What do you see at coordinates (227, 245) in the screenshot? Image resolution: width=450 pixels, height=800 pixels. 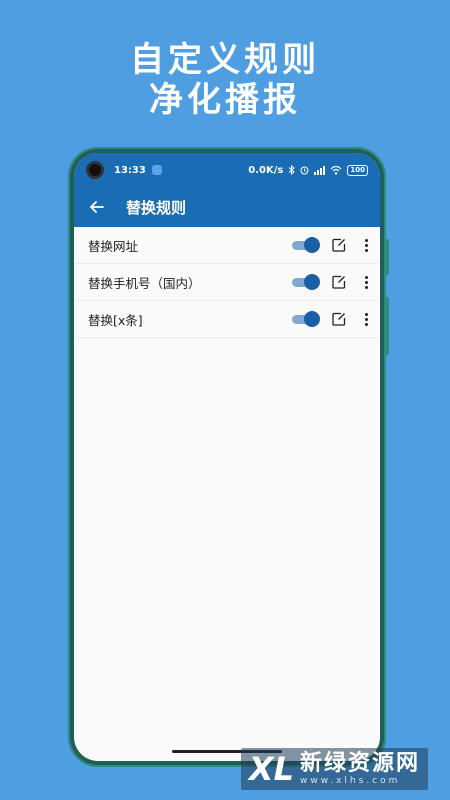 I see `list-item: 替换网址` at bounding box center [227, 245].